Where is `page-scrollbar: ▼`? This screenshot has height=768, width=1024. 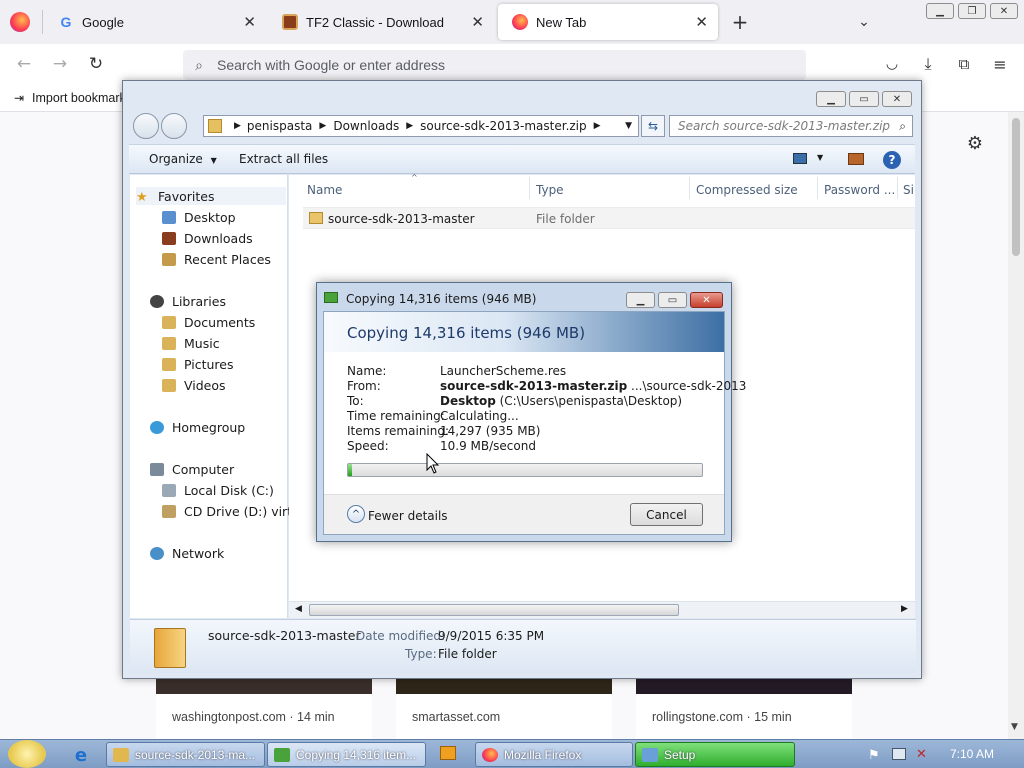 page-scrollbar: ▼ is located at coordinates (1016, 425).